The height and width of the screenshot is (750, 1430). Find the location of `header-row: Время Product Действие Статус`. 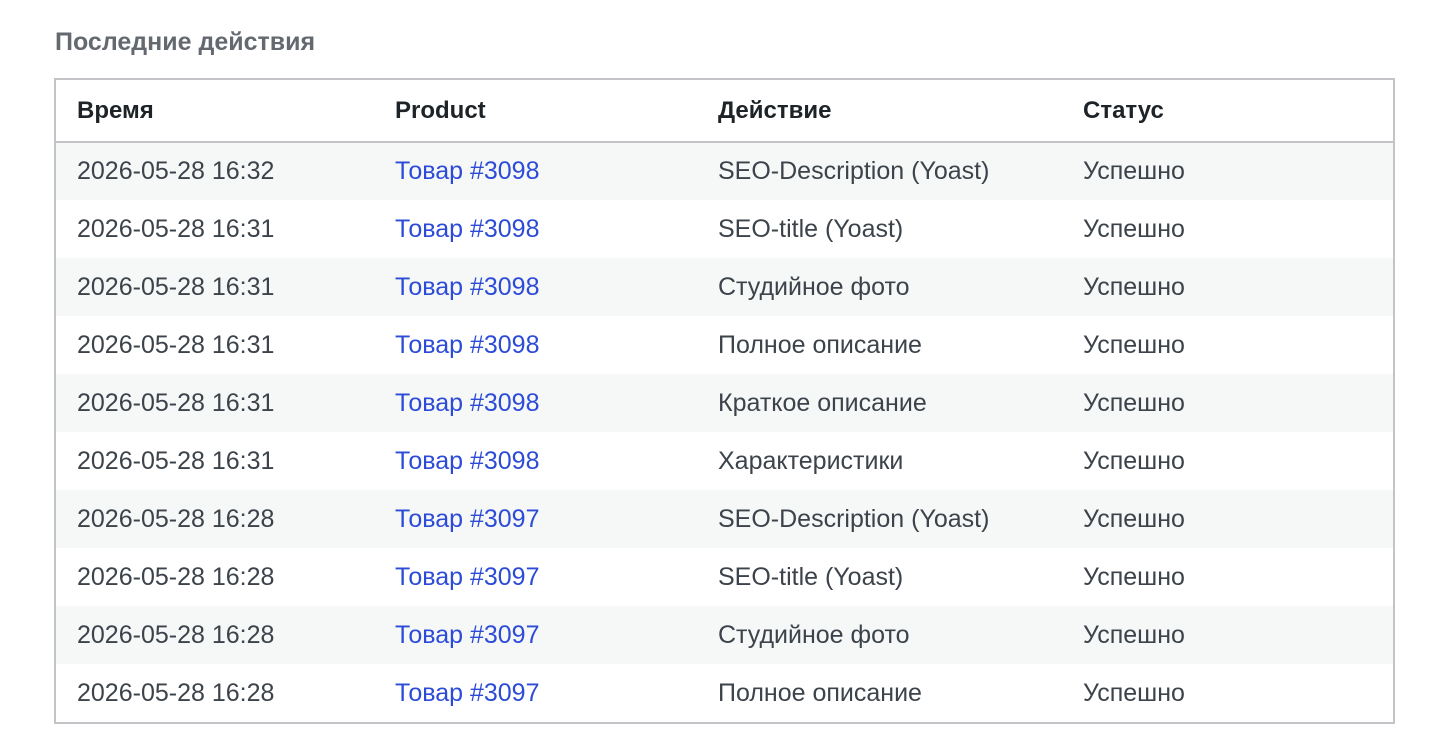

header-row: Время Product Действие Статус is located at coordinates (724, 111).